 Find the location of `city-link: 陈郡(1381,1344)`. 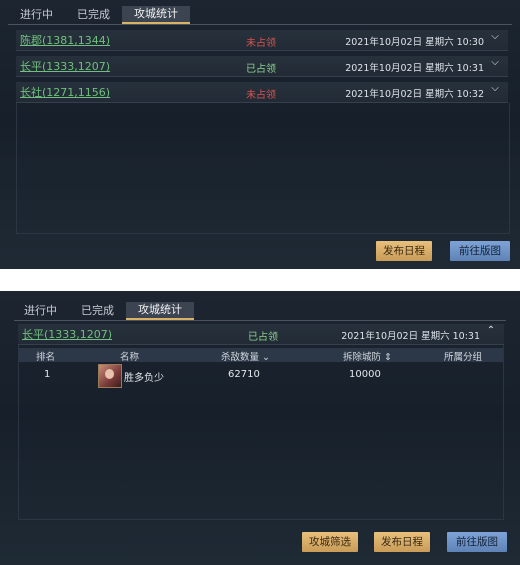

city-link: 陈郡(1381,1344) is located at coordinates (65, 40).